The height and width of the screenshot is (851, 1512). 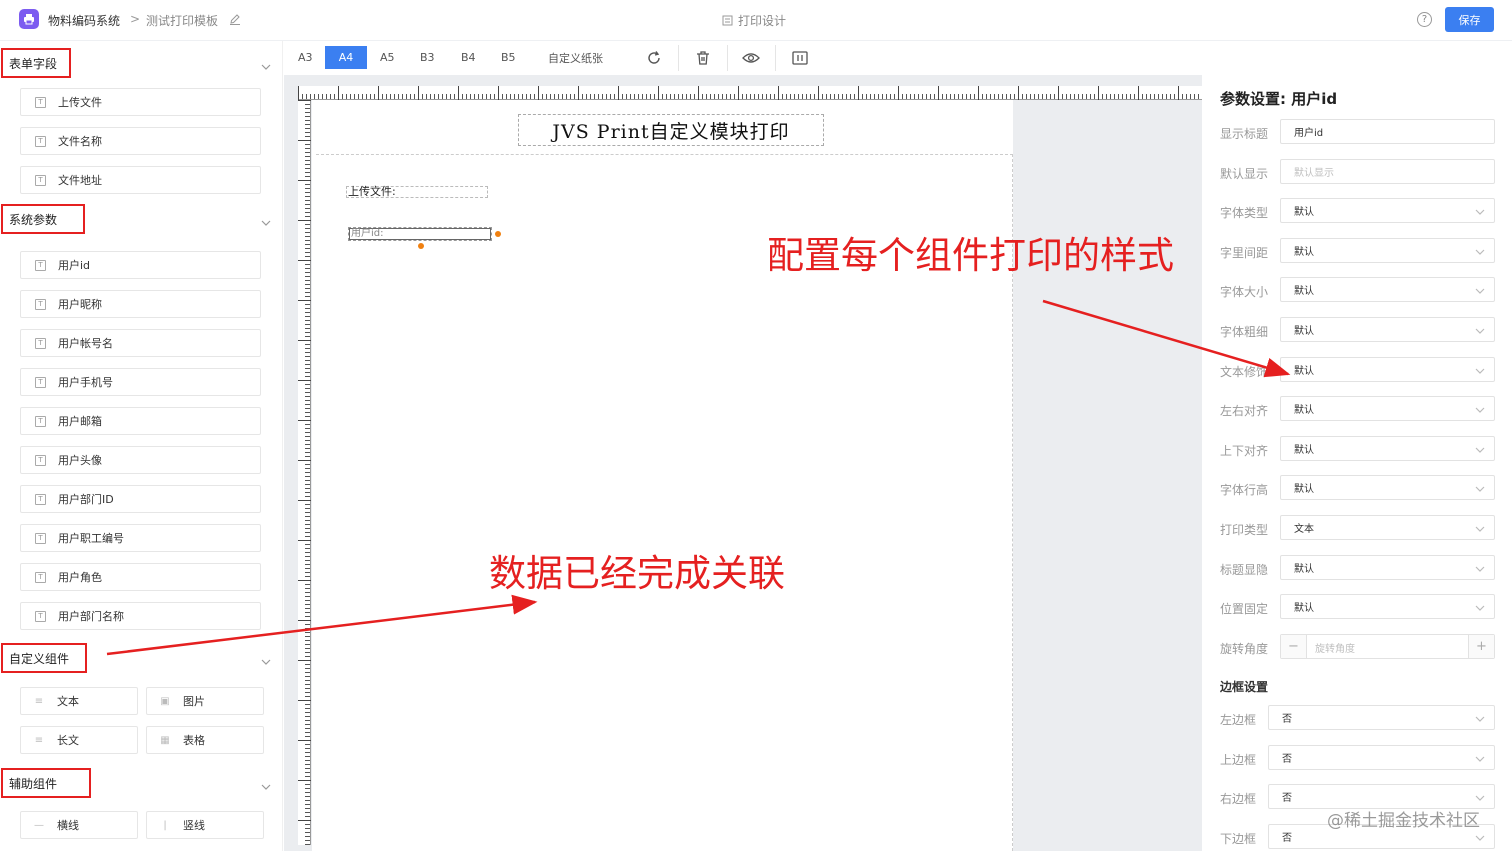 I want to click on paper-b3-button: B3, so click(x=427, y=57).